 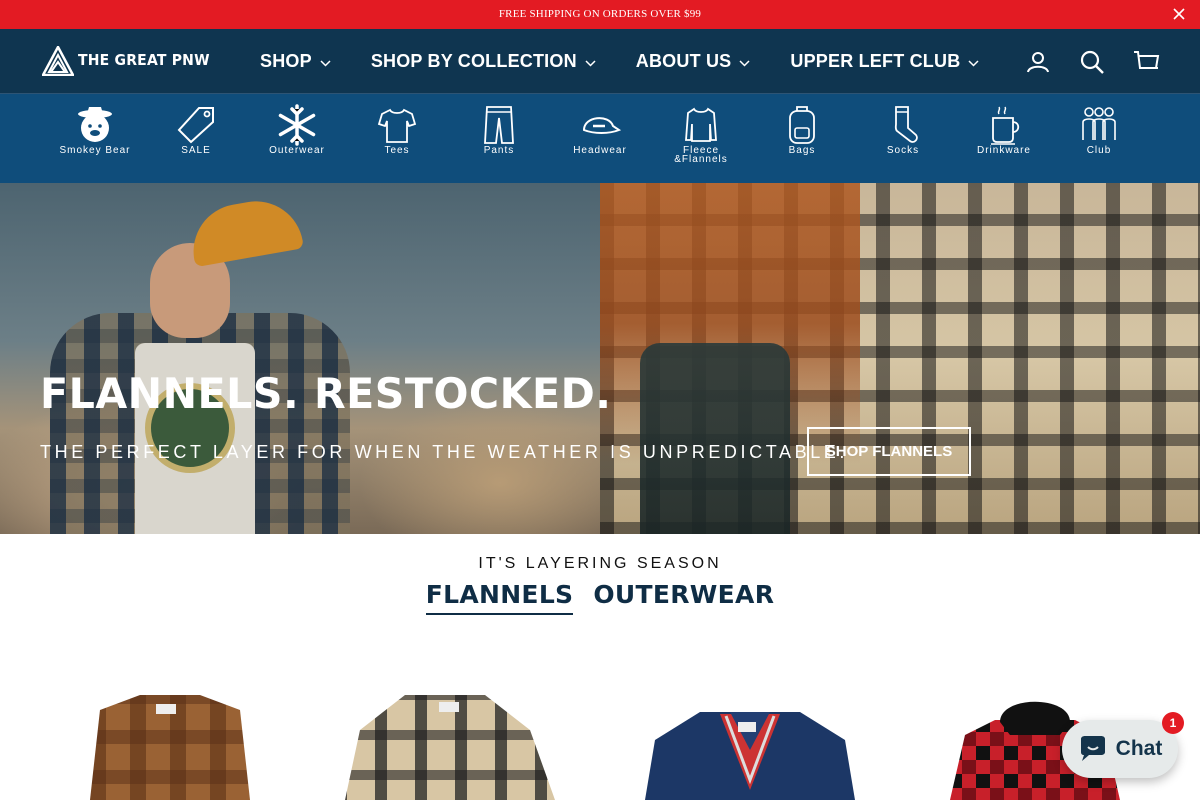 What do you see at coordinates (750, 756) in the screenshot?
I see `product-image-navy-jacket` at bounding box center [750, 756].